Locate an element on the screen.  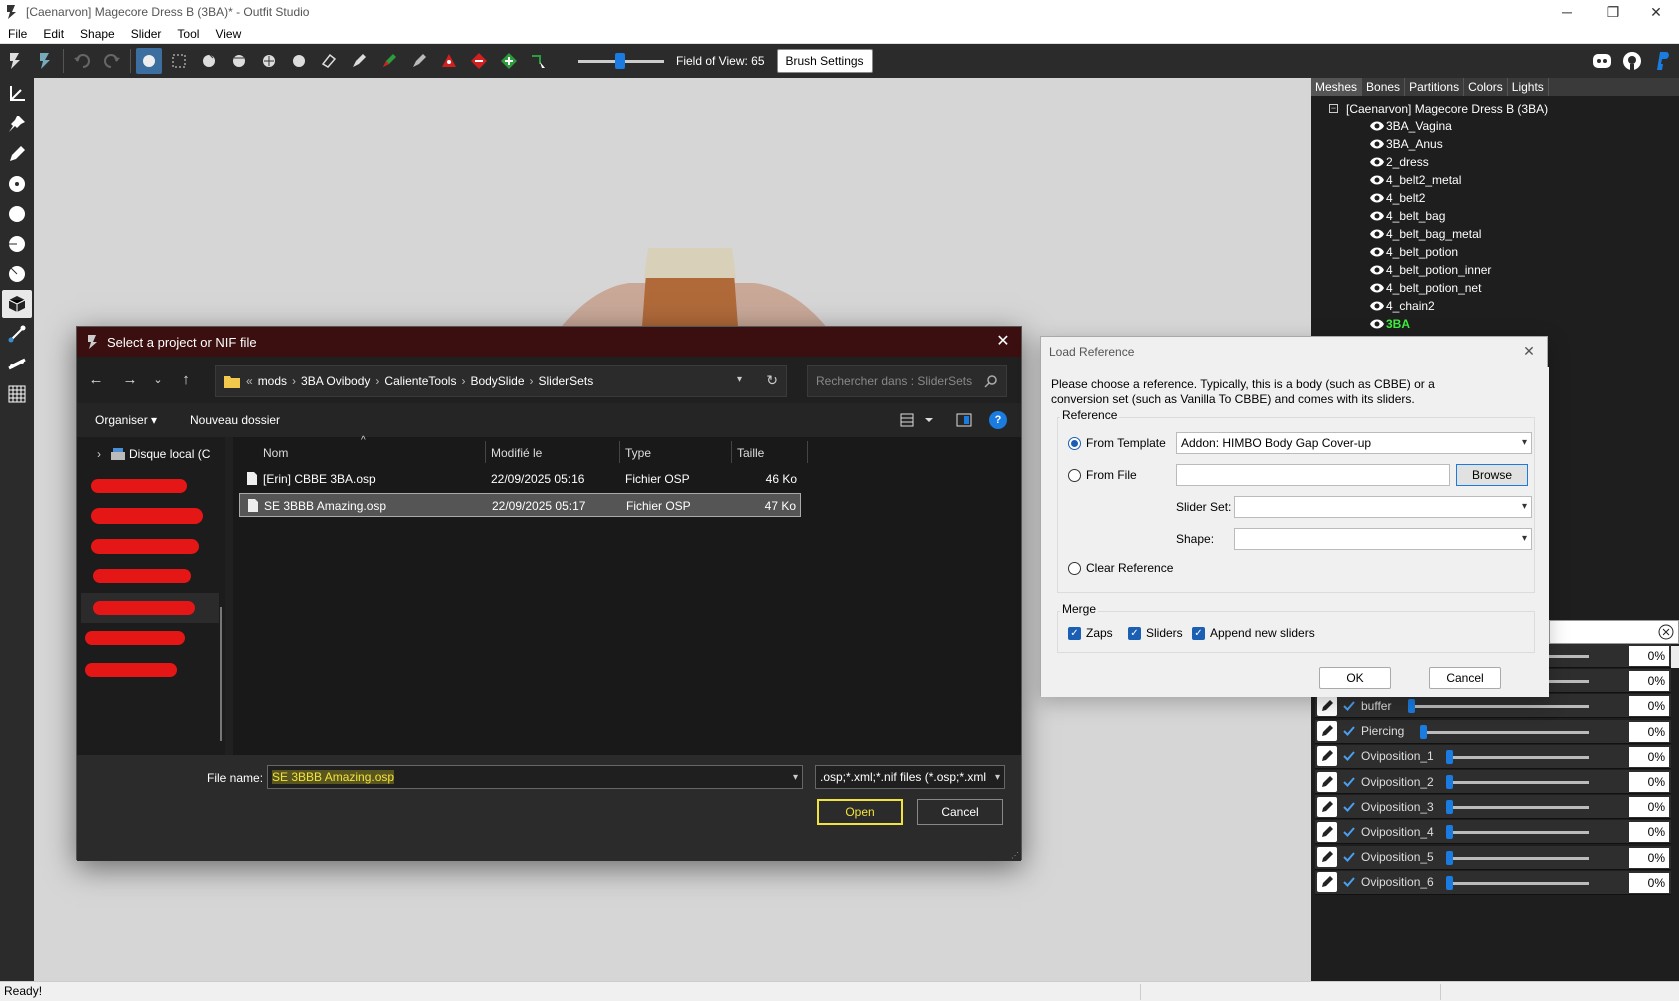
brush-small-button is located at coordinates (17, 184).